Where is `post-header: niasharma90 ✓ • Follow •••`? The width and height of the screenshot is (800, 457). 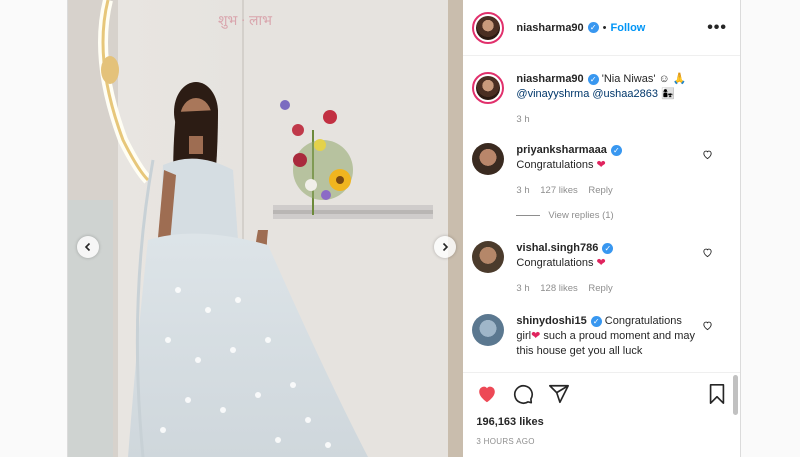
post-header: niasharma90 ✓ • Follow ••• is located at coordinates (601, 28).